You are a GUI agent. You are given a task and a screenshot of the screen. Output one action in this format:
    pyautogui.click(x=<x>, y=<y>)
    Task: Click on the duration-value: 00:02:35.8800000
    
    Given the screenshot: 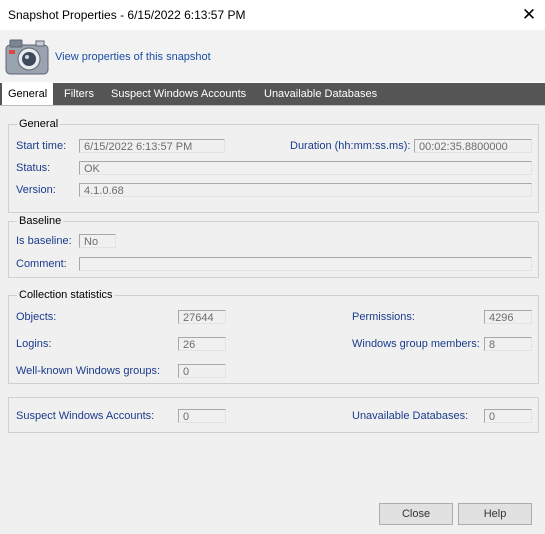 What is the action you would take?
    pyautogui.click(x=473, y=146)
    